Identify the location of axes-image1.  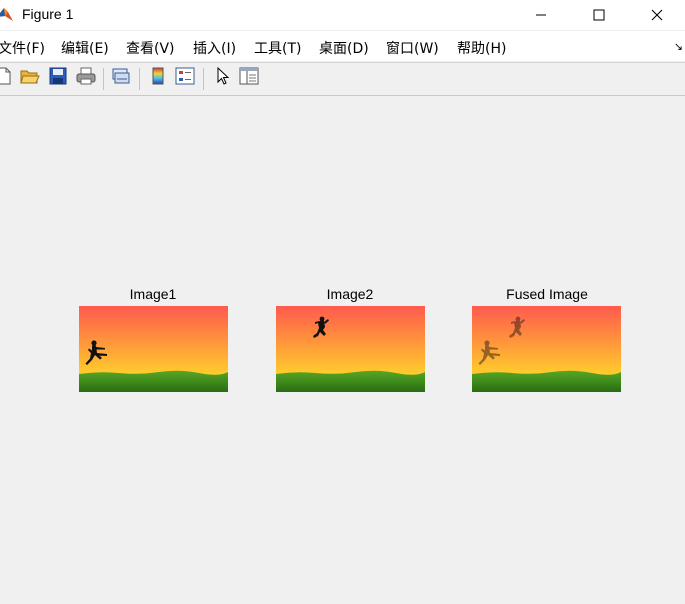
(153, 349).